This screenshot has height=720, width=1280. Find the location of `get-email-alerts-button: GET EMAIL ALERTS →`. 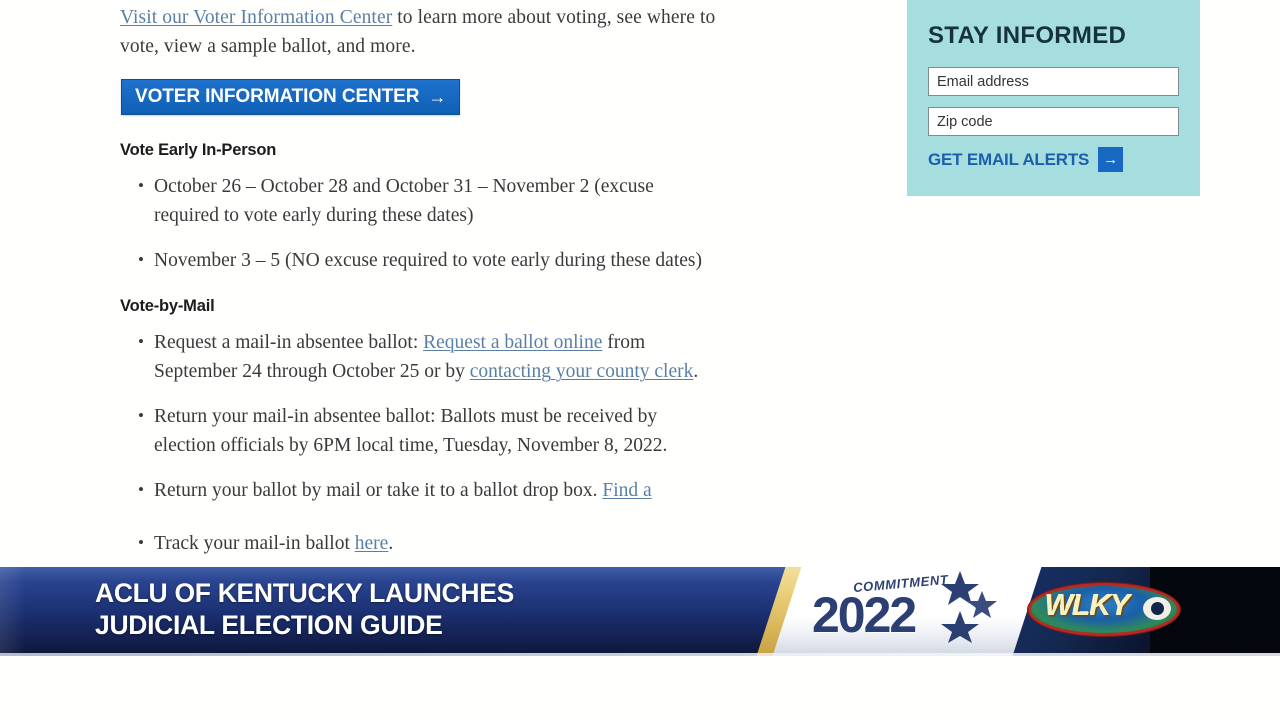

get-email-alerts-button: GET EMAIL ALERTS → is located at coordinates (1053, 159).